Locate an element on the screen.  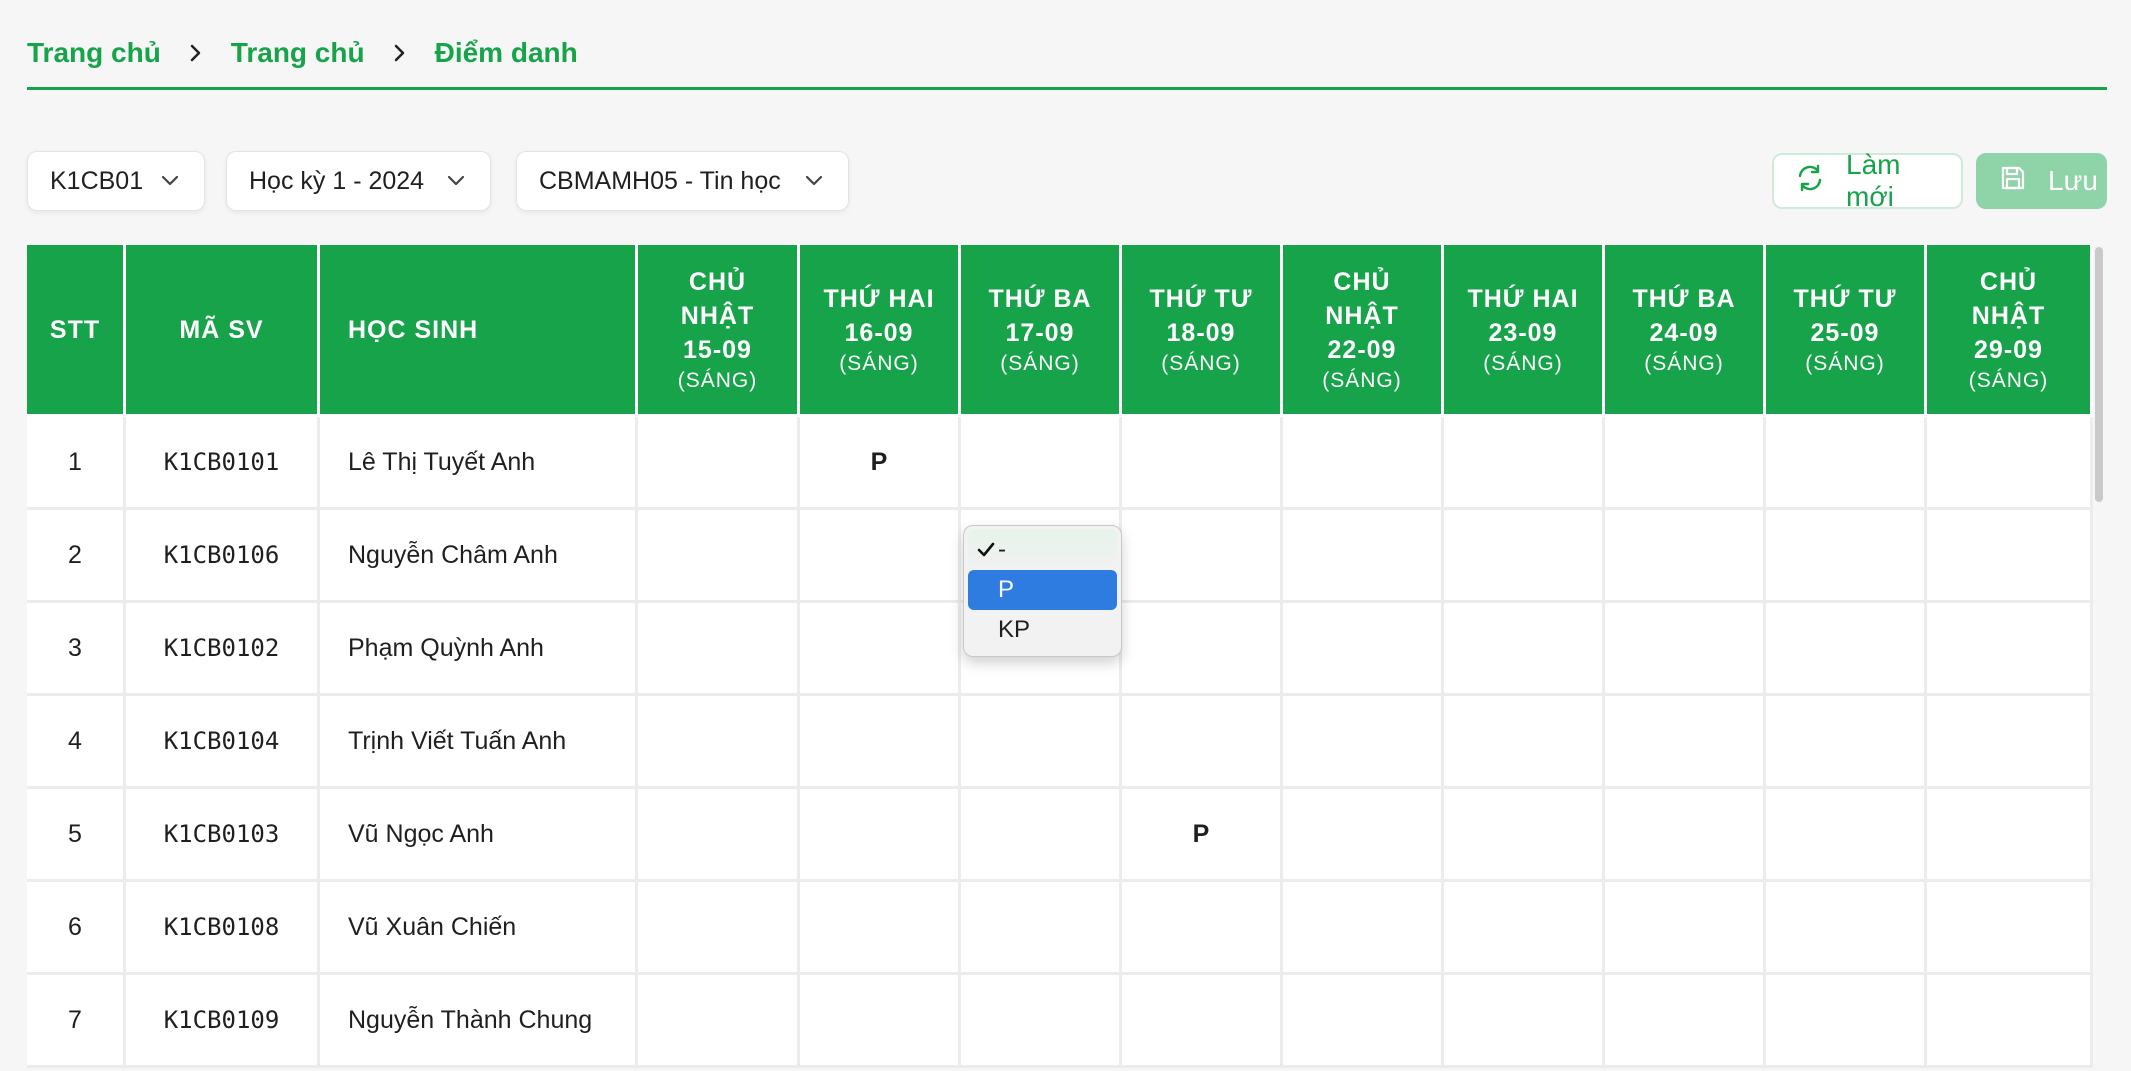
day-line2: NHẬT is located at coordinates (2008, 315).